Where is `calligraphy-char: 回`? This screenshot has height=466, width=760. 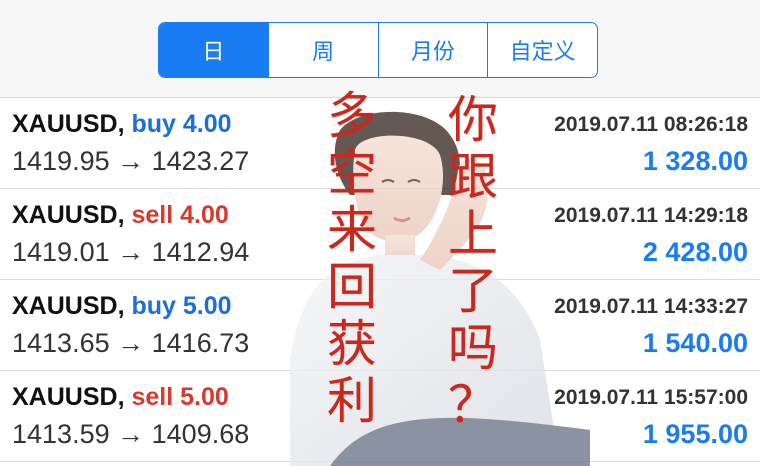
calligraphy-char: 回 is located at coordinates (352, 287).